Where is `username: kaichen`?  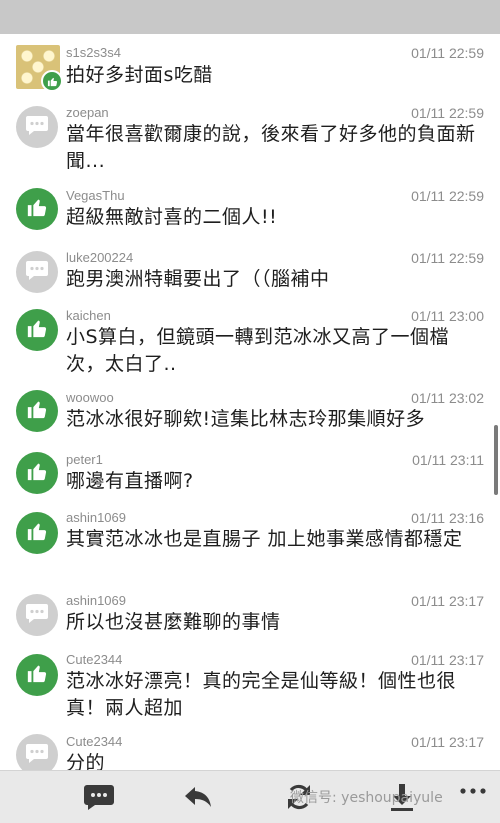
username: kaichen is located at coordinates (88, 315).